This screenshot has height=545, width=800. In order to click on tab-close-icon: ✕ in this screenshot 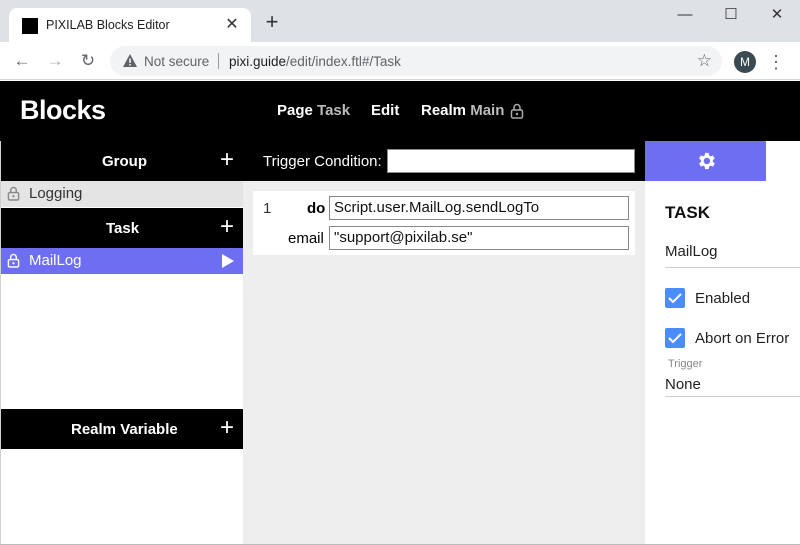, I will do `click(232, 25)`.